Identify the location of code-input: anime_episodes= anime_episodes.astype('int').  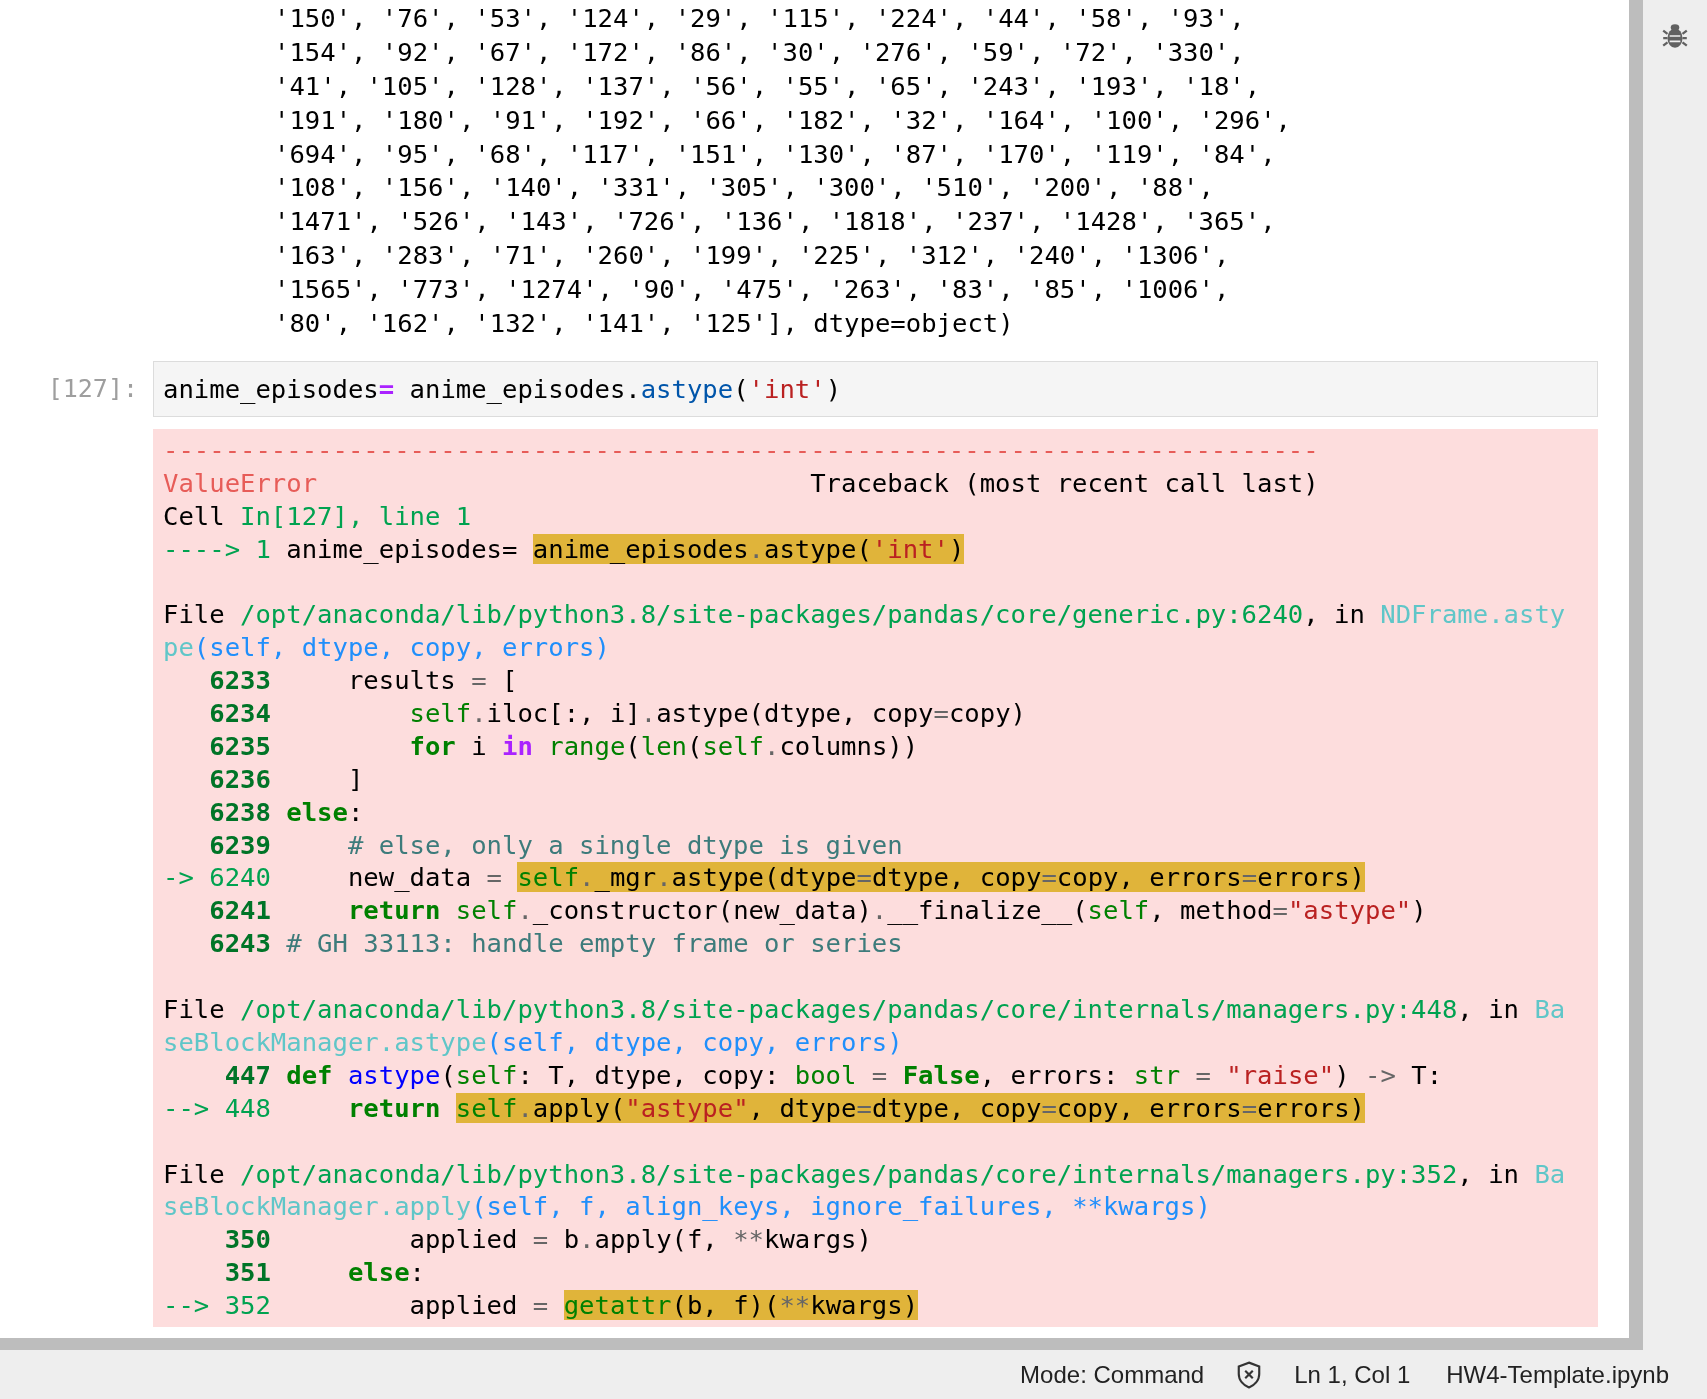
(875, 388).